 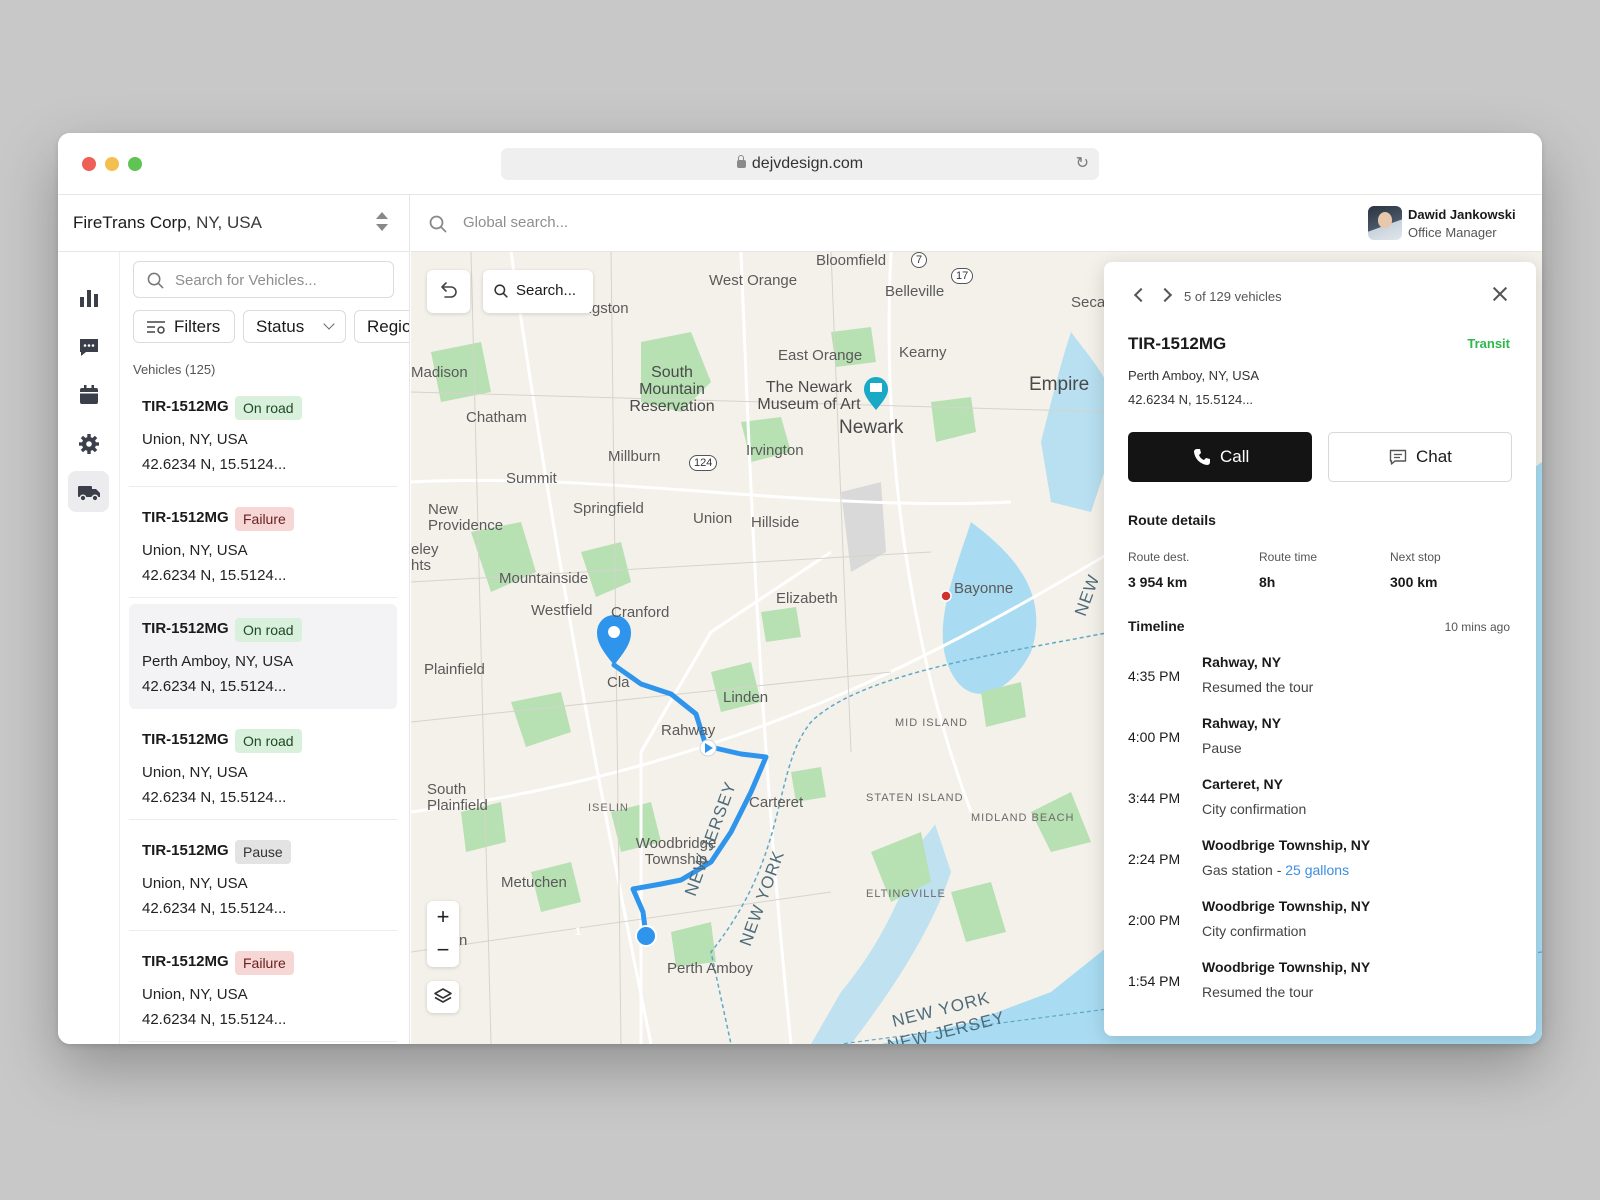 I want to click on route-stop-number: 1, so click(x=578, y=932).